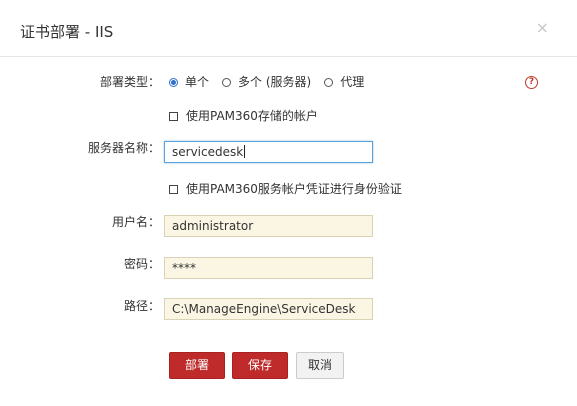 The image size is (577, 406). Describe the element at coordinates (173, 116) in the screenshot. I see `use-pam-account-checkbox` at that location.